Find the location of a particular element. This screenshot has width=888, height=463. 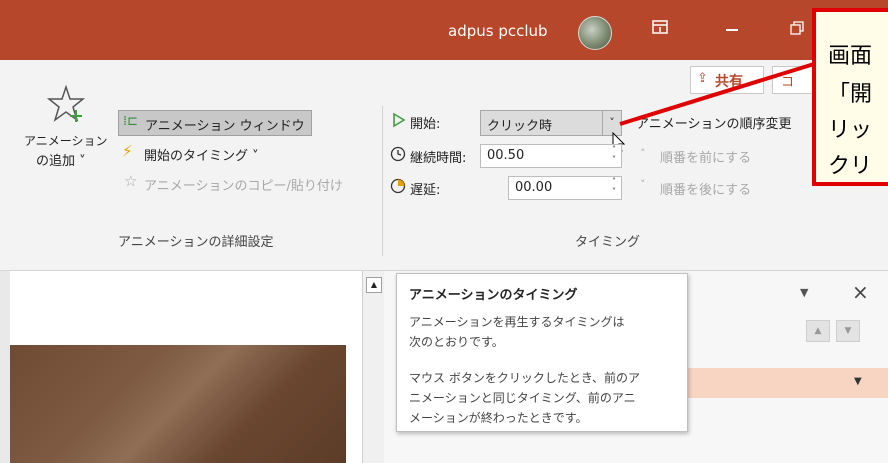

group-separator is located at coordinates (382, 181).